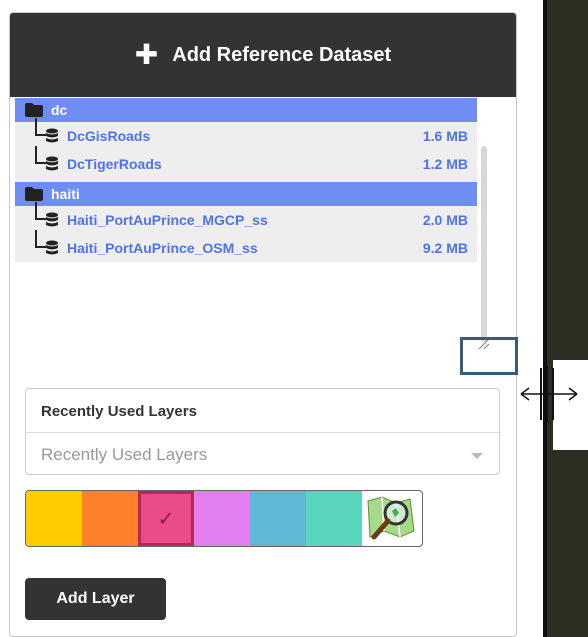 The height and width of the screenshot is (637, 588). I want to click on layer-name: Haiti_PortAuPrince_OSM_ss, so click(162, 248).